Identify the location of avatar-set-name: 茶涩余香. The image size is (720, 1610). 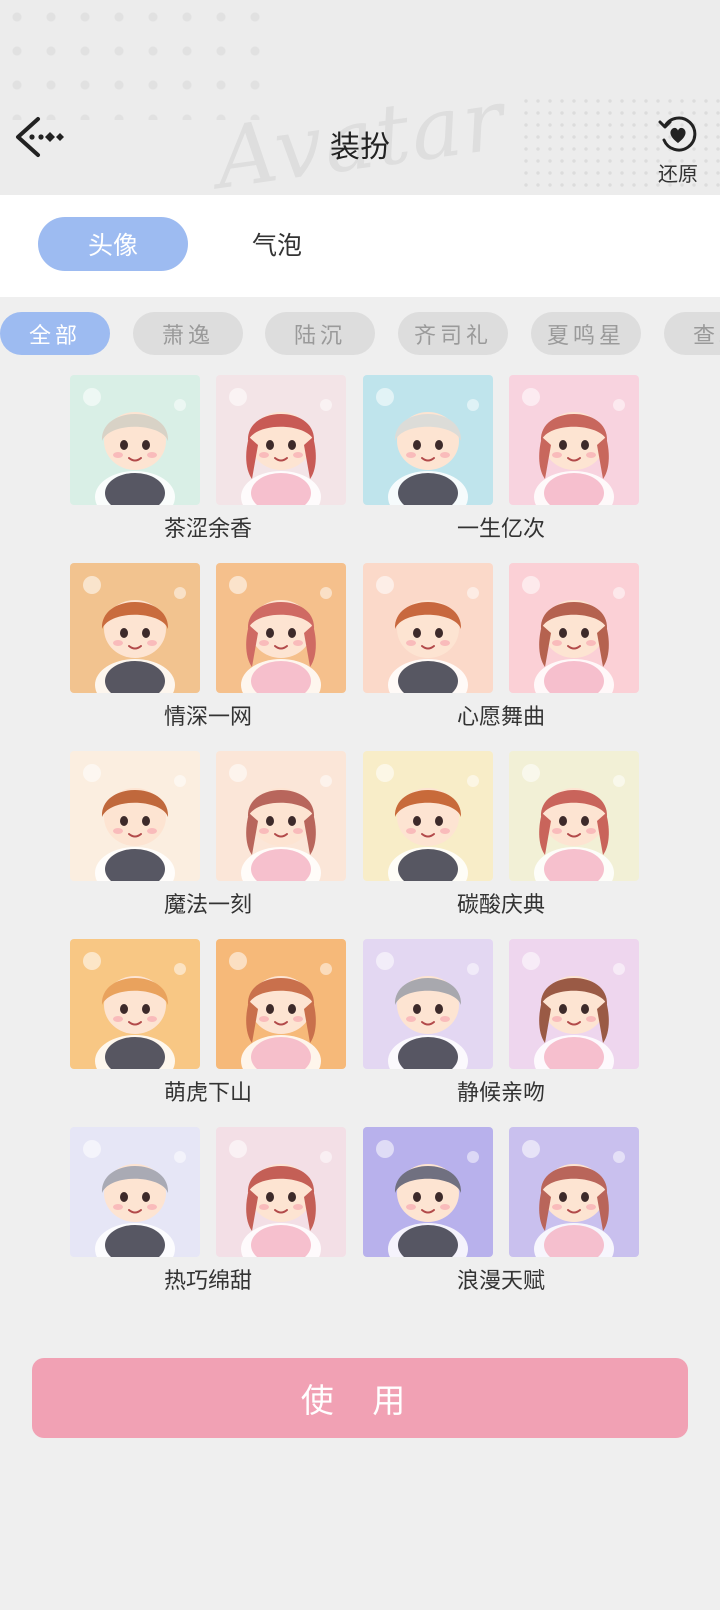
(207, 529).